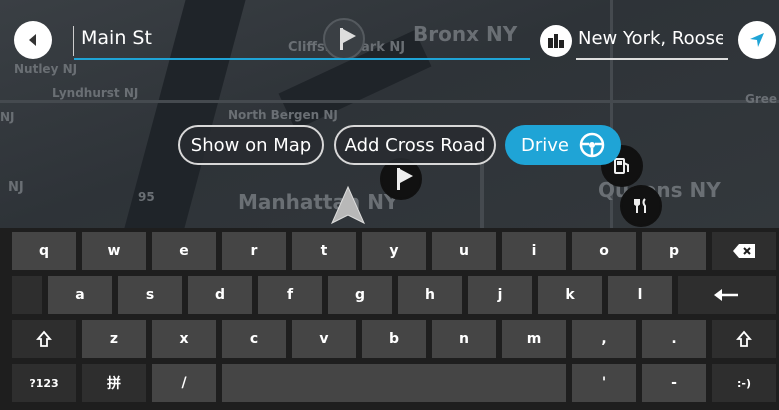 The image size is (779, 410). Describe the element at coordinates (674, 339) in the screenshot. I see `key: .` at that location.